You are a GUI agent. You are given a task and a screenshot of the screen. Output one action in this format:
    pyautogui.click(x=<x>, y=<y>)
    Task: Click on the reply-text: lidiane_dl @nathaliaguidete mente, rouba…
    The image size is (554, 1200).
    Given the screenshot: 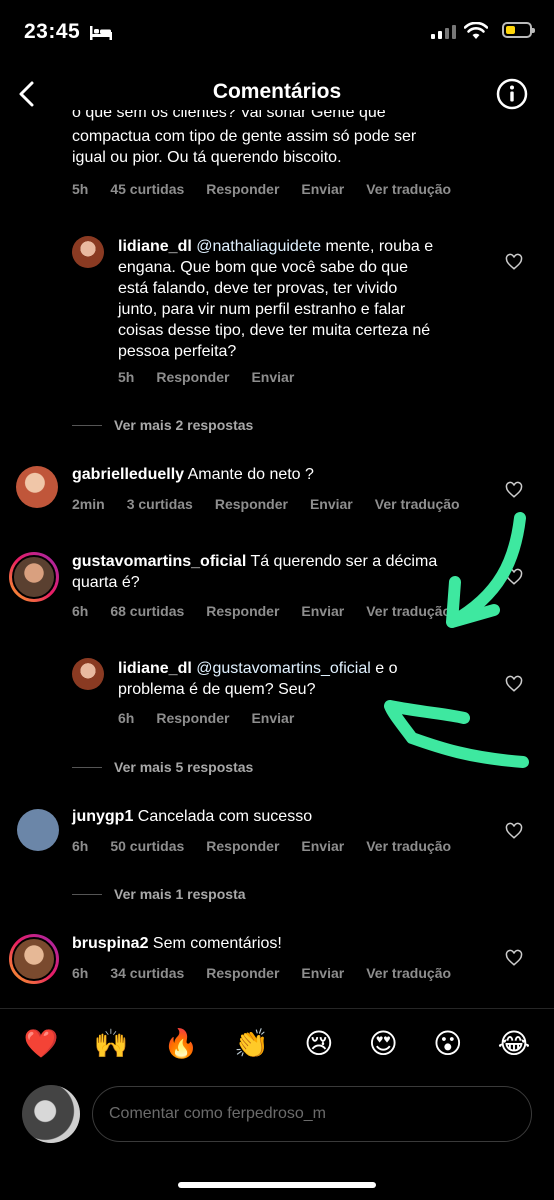 What is the action you would take?
    pyautogui.click(x=276, y=299)
    